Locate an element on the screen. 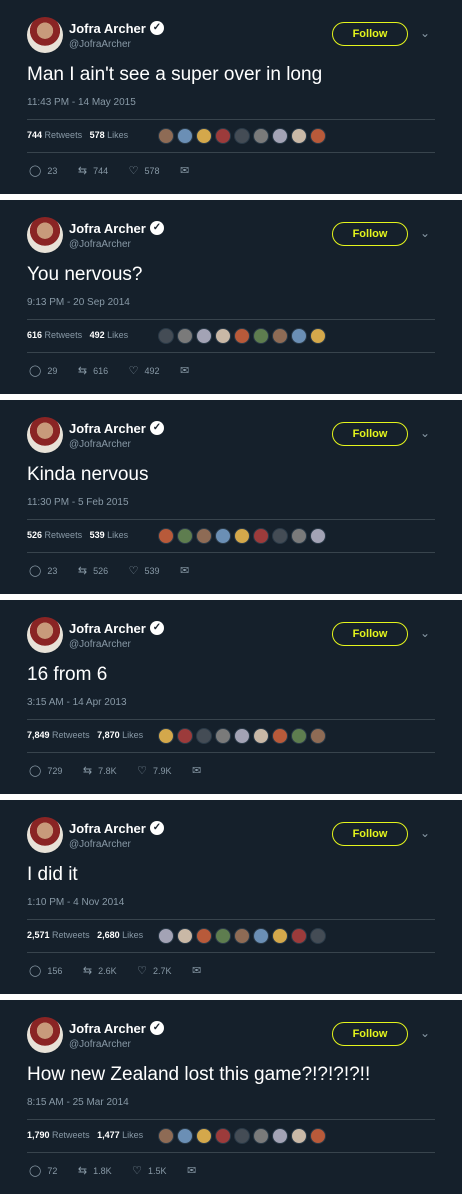 The image size is (462, 1200). like-button: ♡ 539 is located at coordinates (144, 570).